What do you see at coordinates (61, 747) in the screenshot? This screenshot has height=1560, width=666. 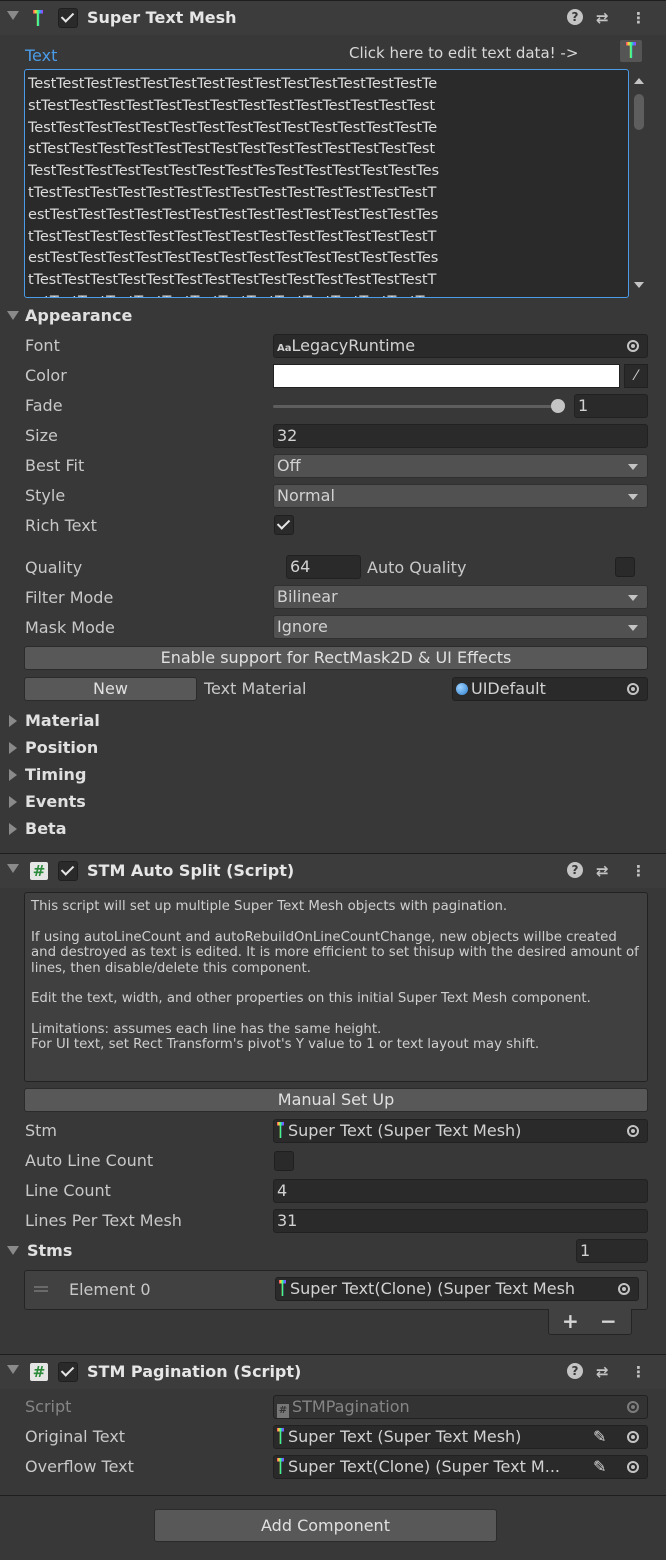 I see `section-position: Position` at bounding box center [61, 747].